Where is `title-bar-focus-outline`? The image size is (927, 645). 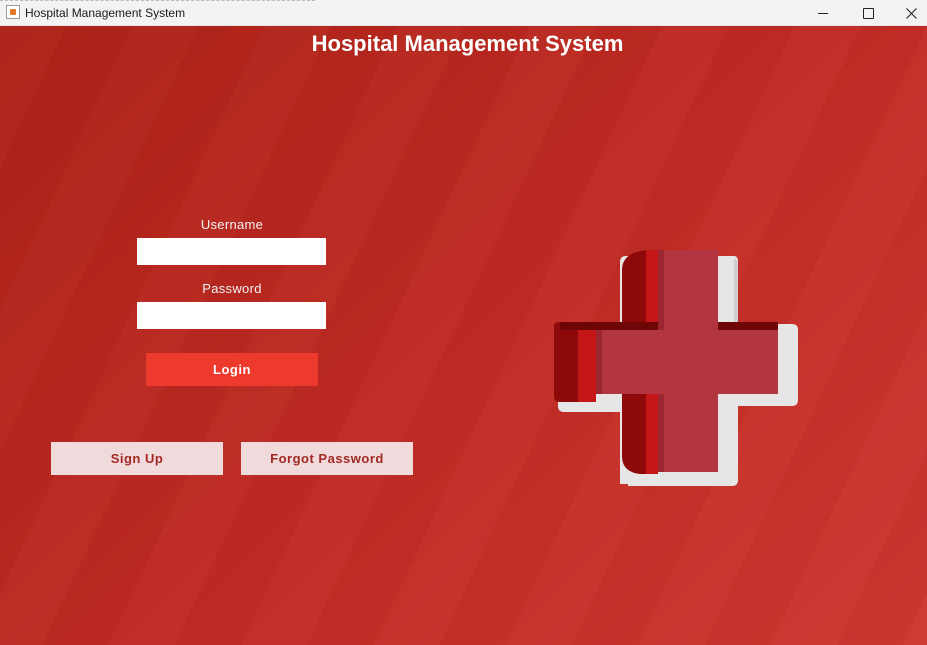
title-bar-focus-outline is located at coordinates (157, 0).